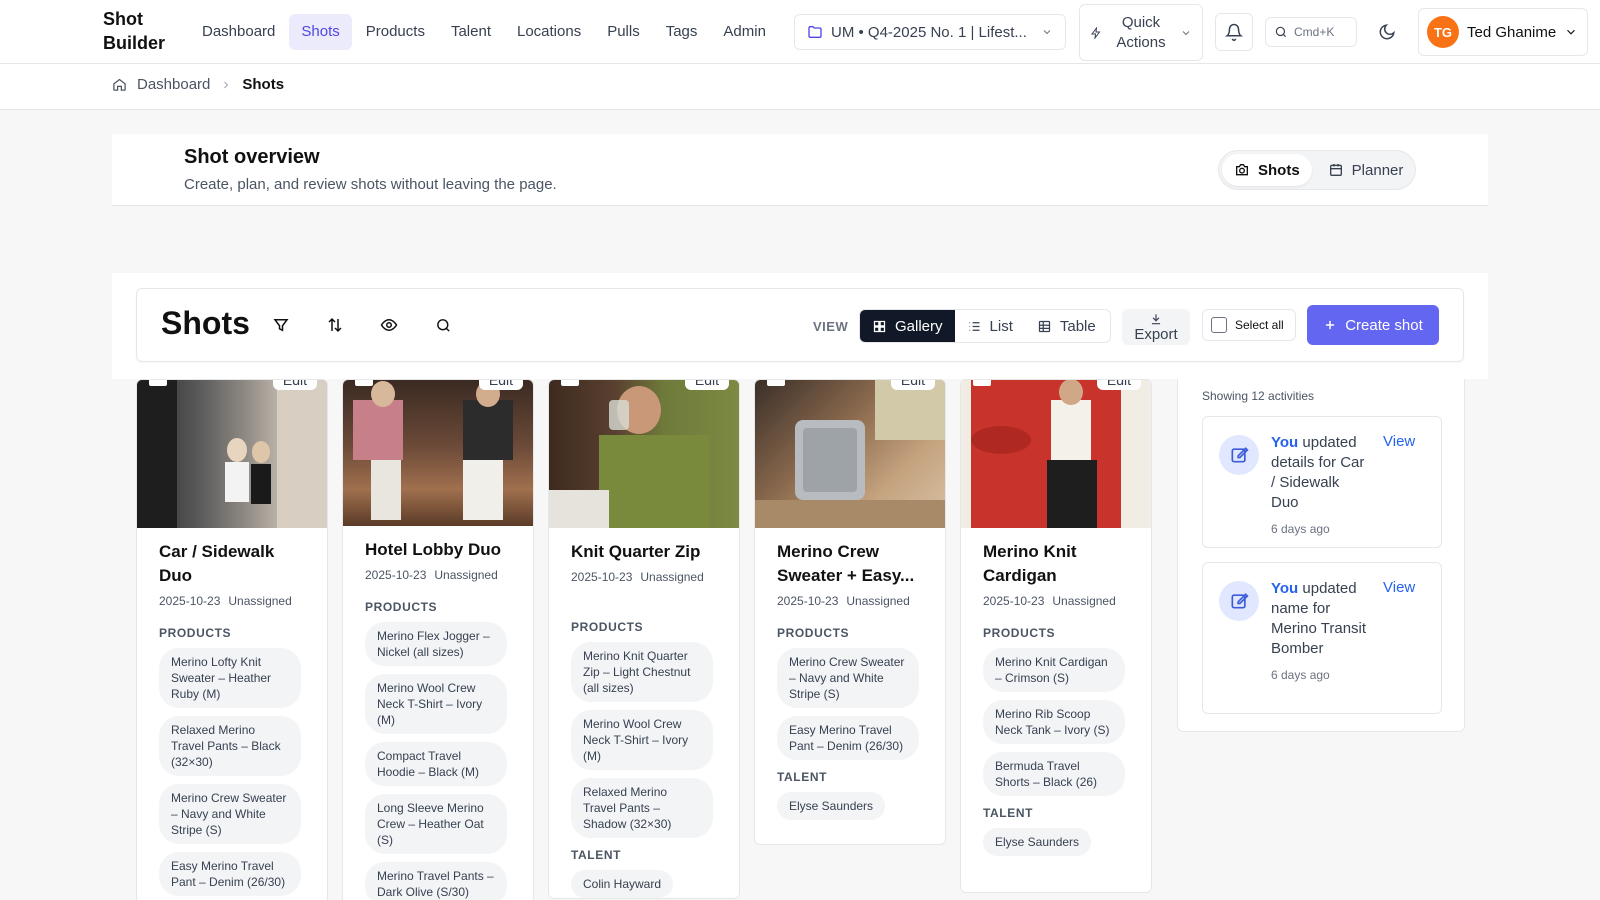 Image resolution: width=1600 pixels, height=900 pixels. I want to click on mode-switch: Shots Planner, so click(1317, 170).